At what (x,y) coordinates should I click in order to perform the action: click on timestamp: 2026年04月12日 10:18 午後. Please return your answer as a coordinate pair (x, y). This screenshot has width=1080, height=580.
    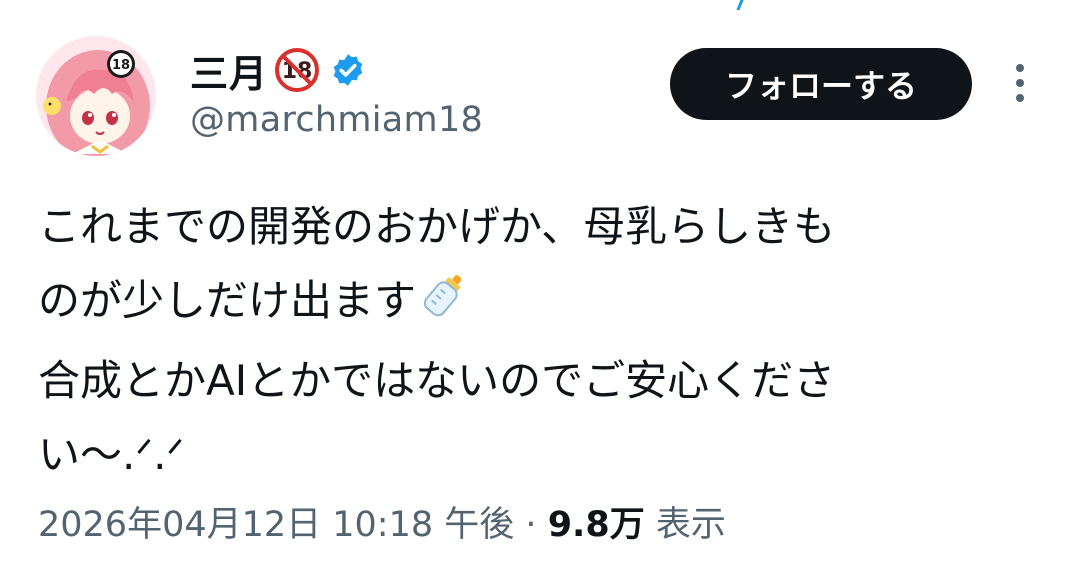
    Looking at the image, I should click on (276, 525).